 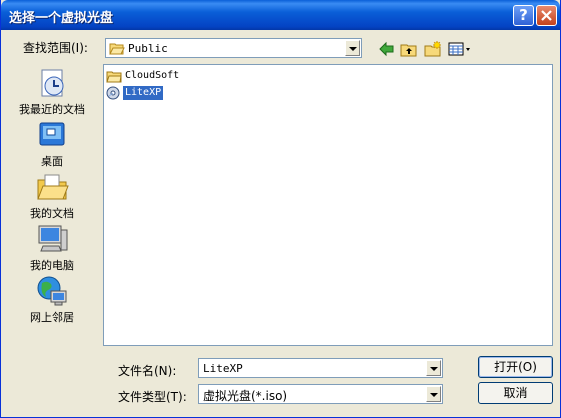 I want to click on my-documents-icon, so click(x=53, y=187).